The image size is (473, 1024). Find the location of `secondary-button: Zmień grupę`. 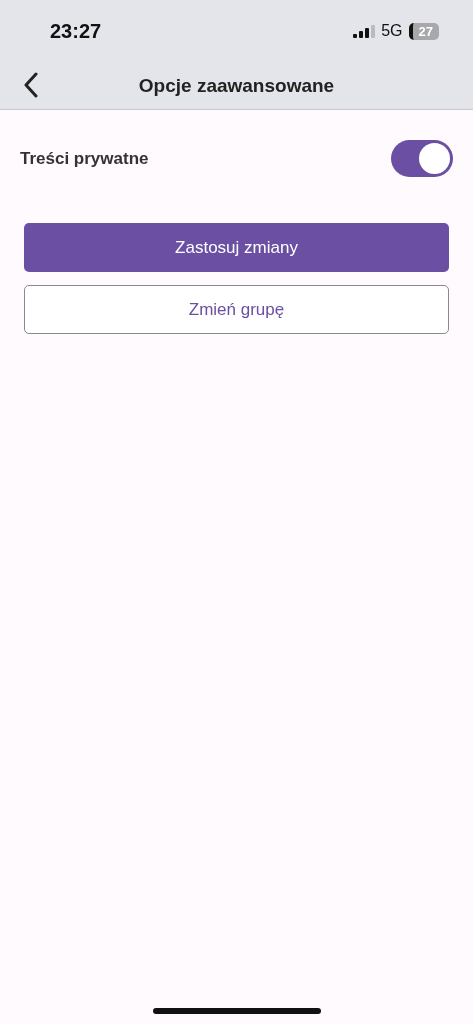

secondary-button: Zmień grupę is located at coordinates (236, 309).